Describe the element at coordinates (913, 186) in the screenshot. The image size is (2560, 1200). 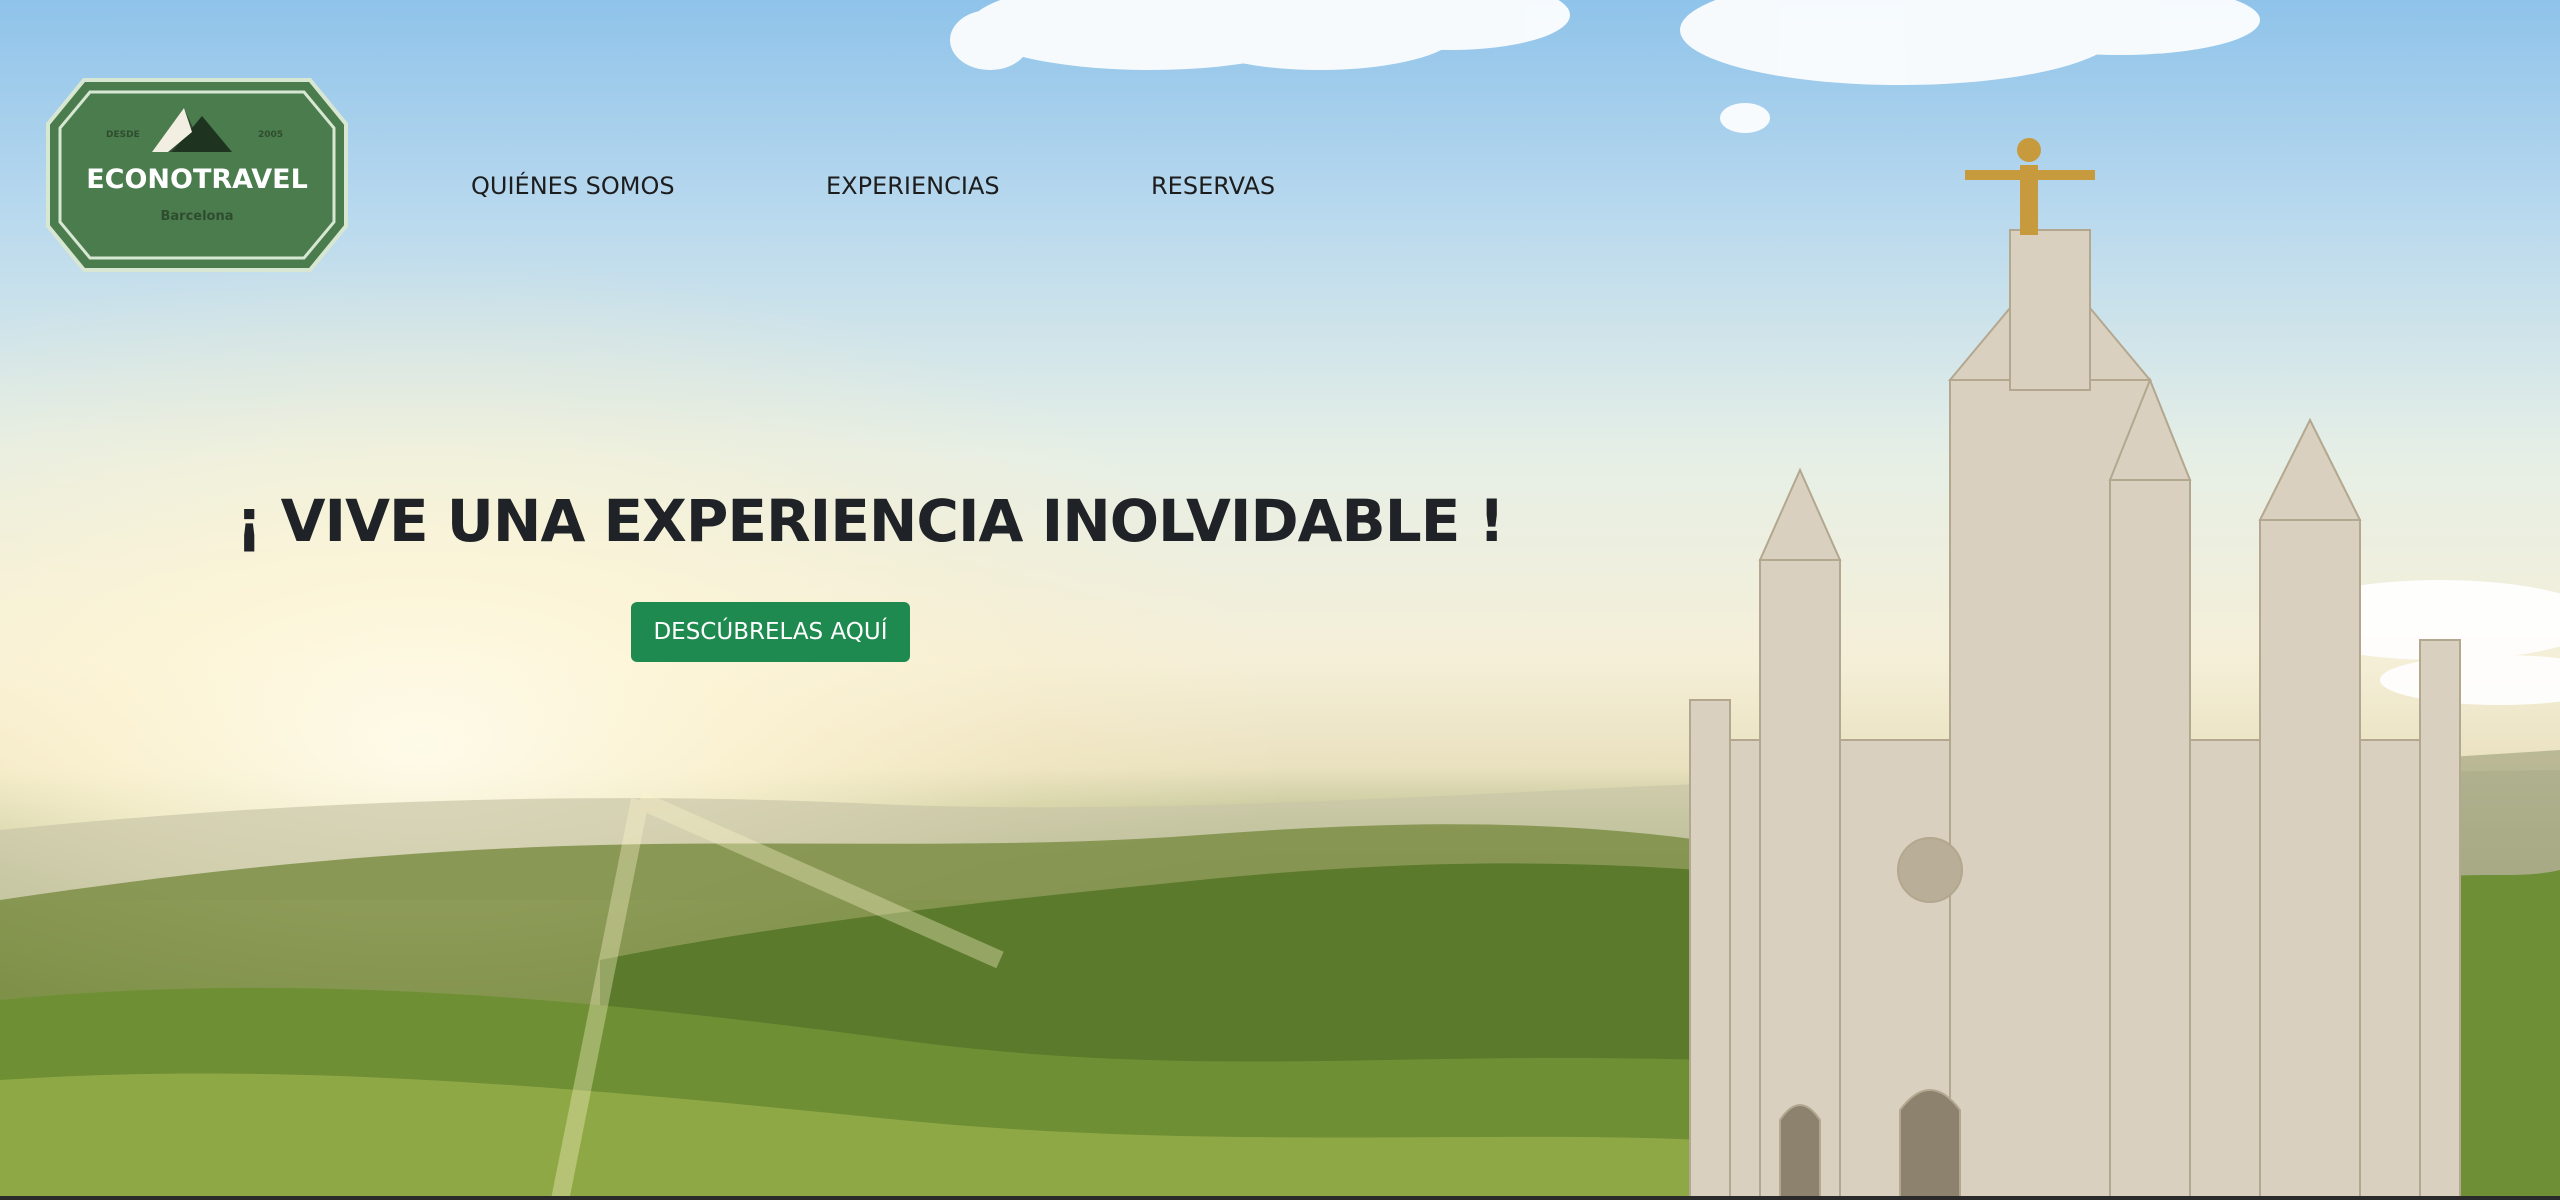
I see `nav-item-experiencias: EXPERIENCIAS` at that location.